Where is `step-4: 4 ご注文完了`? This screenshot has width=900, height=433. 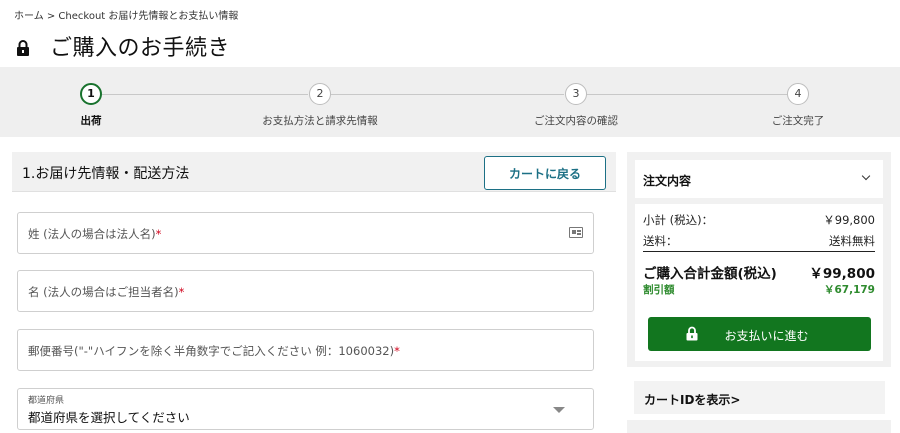 step-4: 4 ご注文完了 is located at coordinates (798, 105).